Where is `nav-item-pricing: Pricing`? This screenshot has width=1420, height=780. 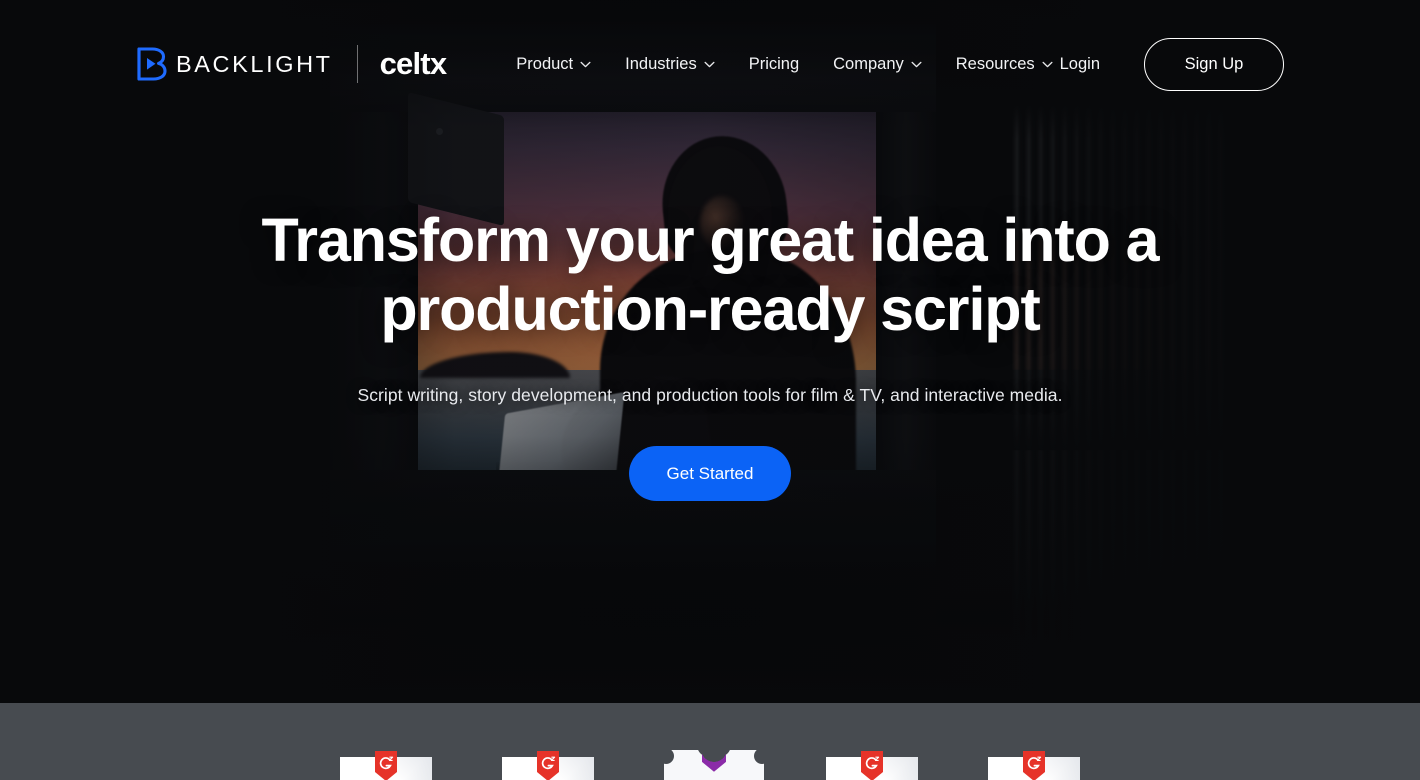 nav-item-pricing: Pricing is located at coordinates (774, 64).